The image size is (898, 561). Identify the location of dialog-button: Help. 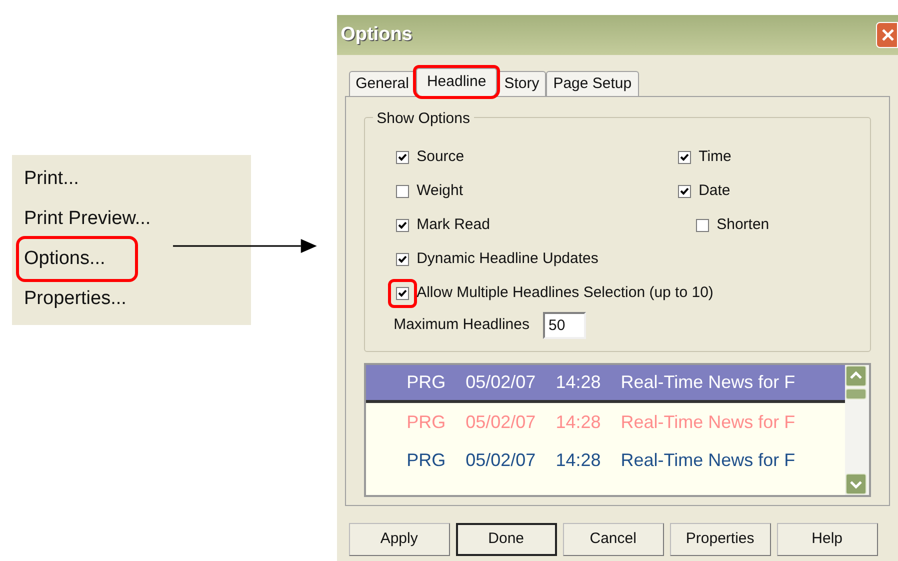
(827, 539).